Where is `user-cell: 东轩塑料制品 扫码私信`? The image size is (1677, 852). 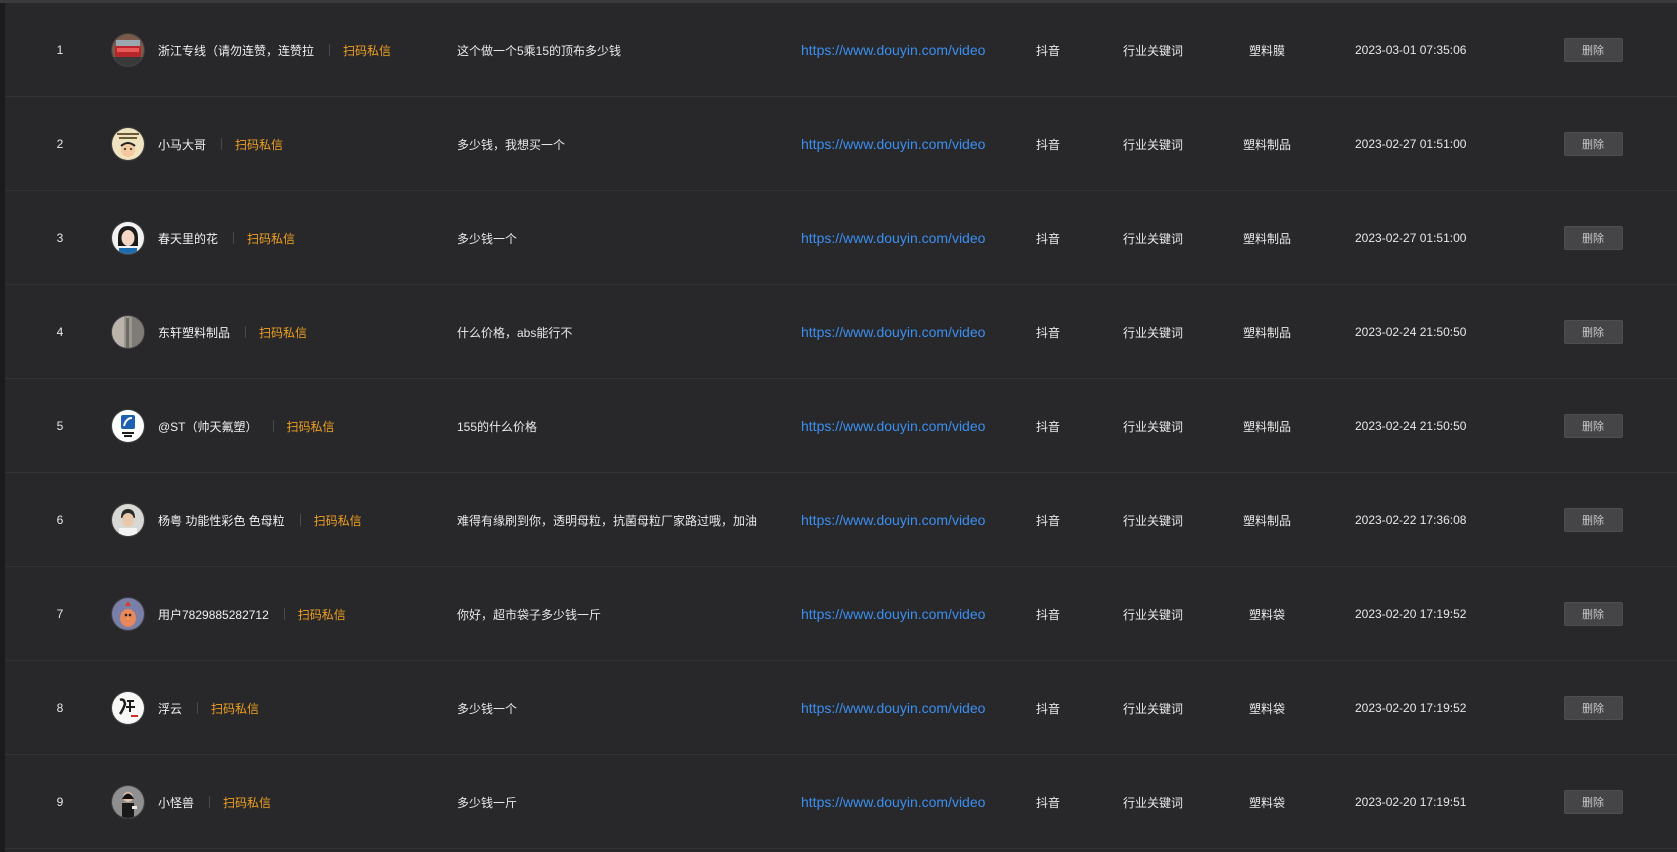
user-cell: 东轩塑料制品 扫码私信 is located at coordinates (277, 332).